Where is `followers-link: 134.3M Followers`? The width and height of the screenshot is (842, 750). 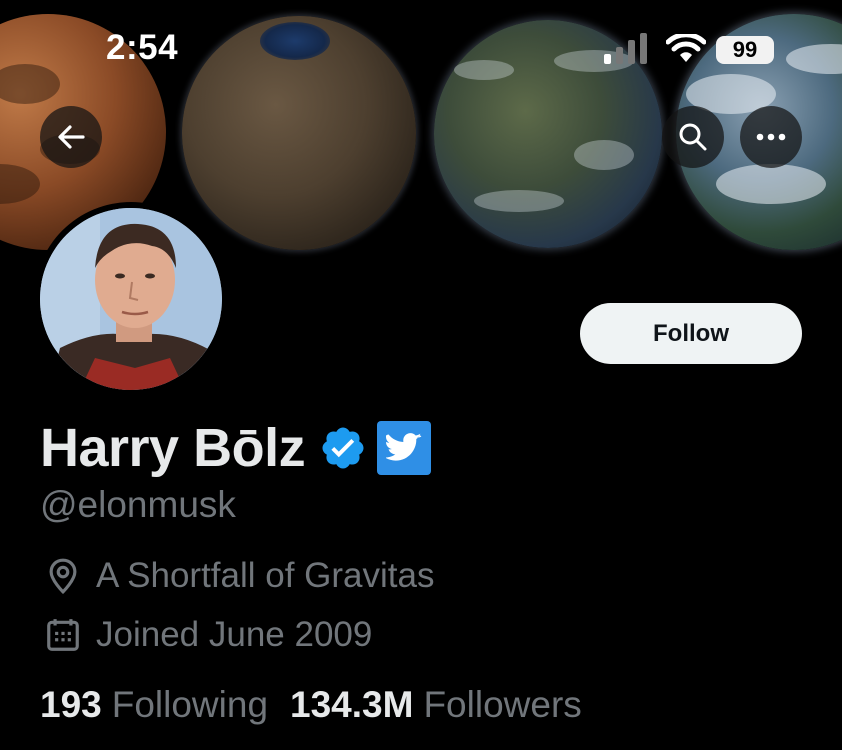 followers-link: 134.3M Followers is located at coordinates (436, 705).